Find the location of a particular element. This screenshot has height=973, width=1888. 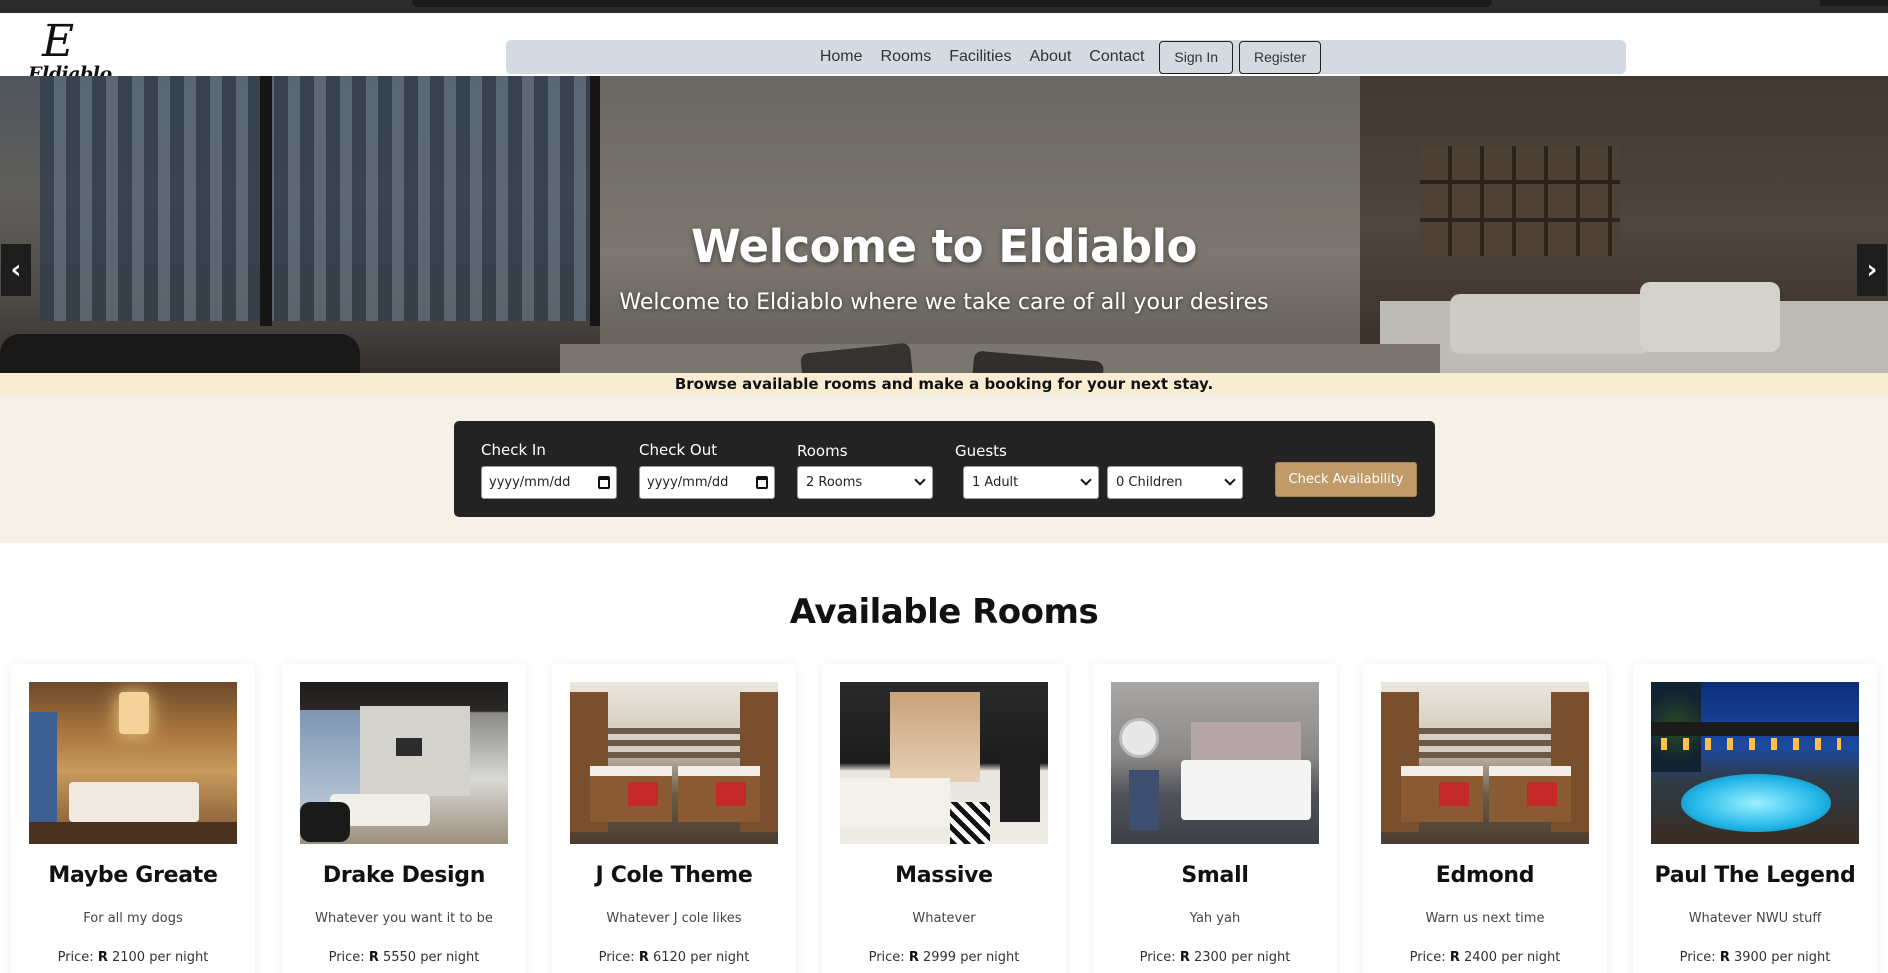

children-select: 0 Children is located at coordinates (1175, 482).